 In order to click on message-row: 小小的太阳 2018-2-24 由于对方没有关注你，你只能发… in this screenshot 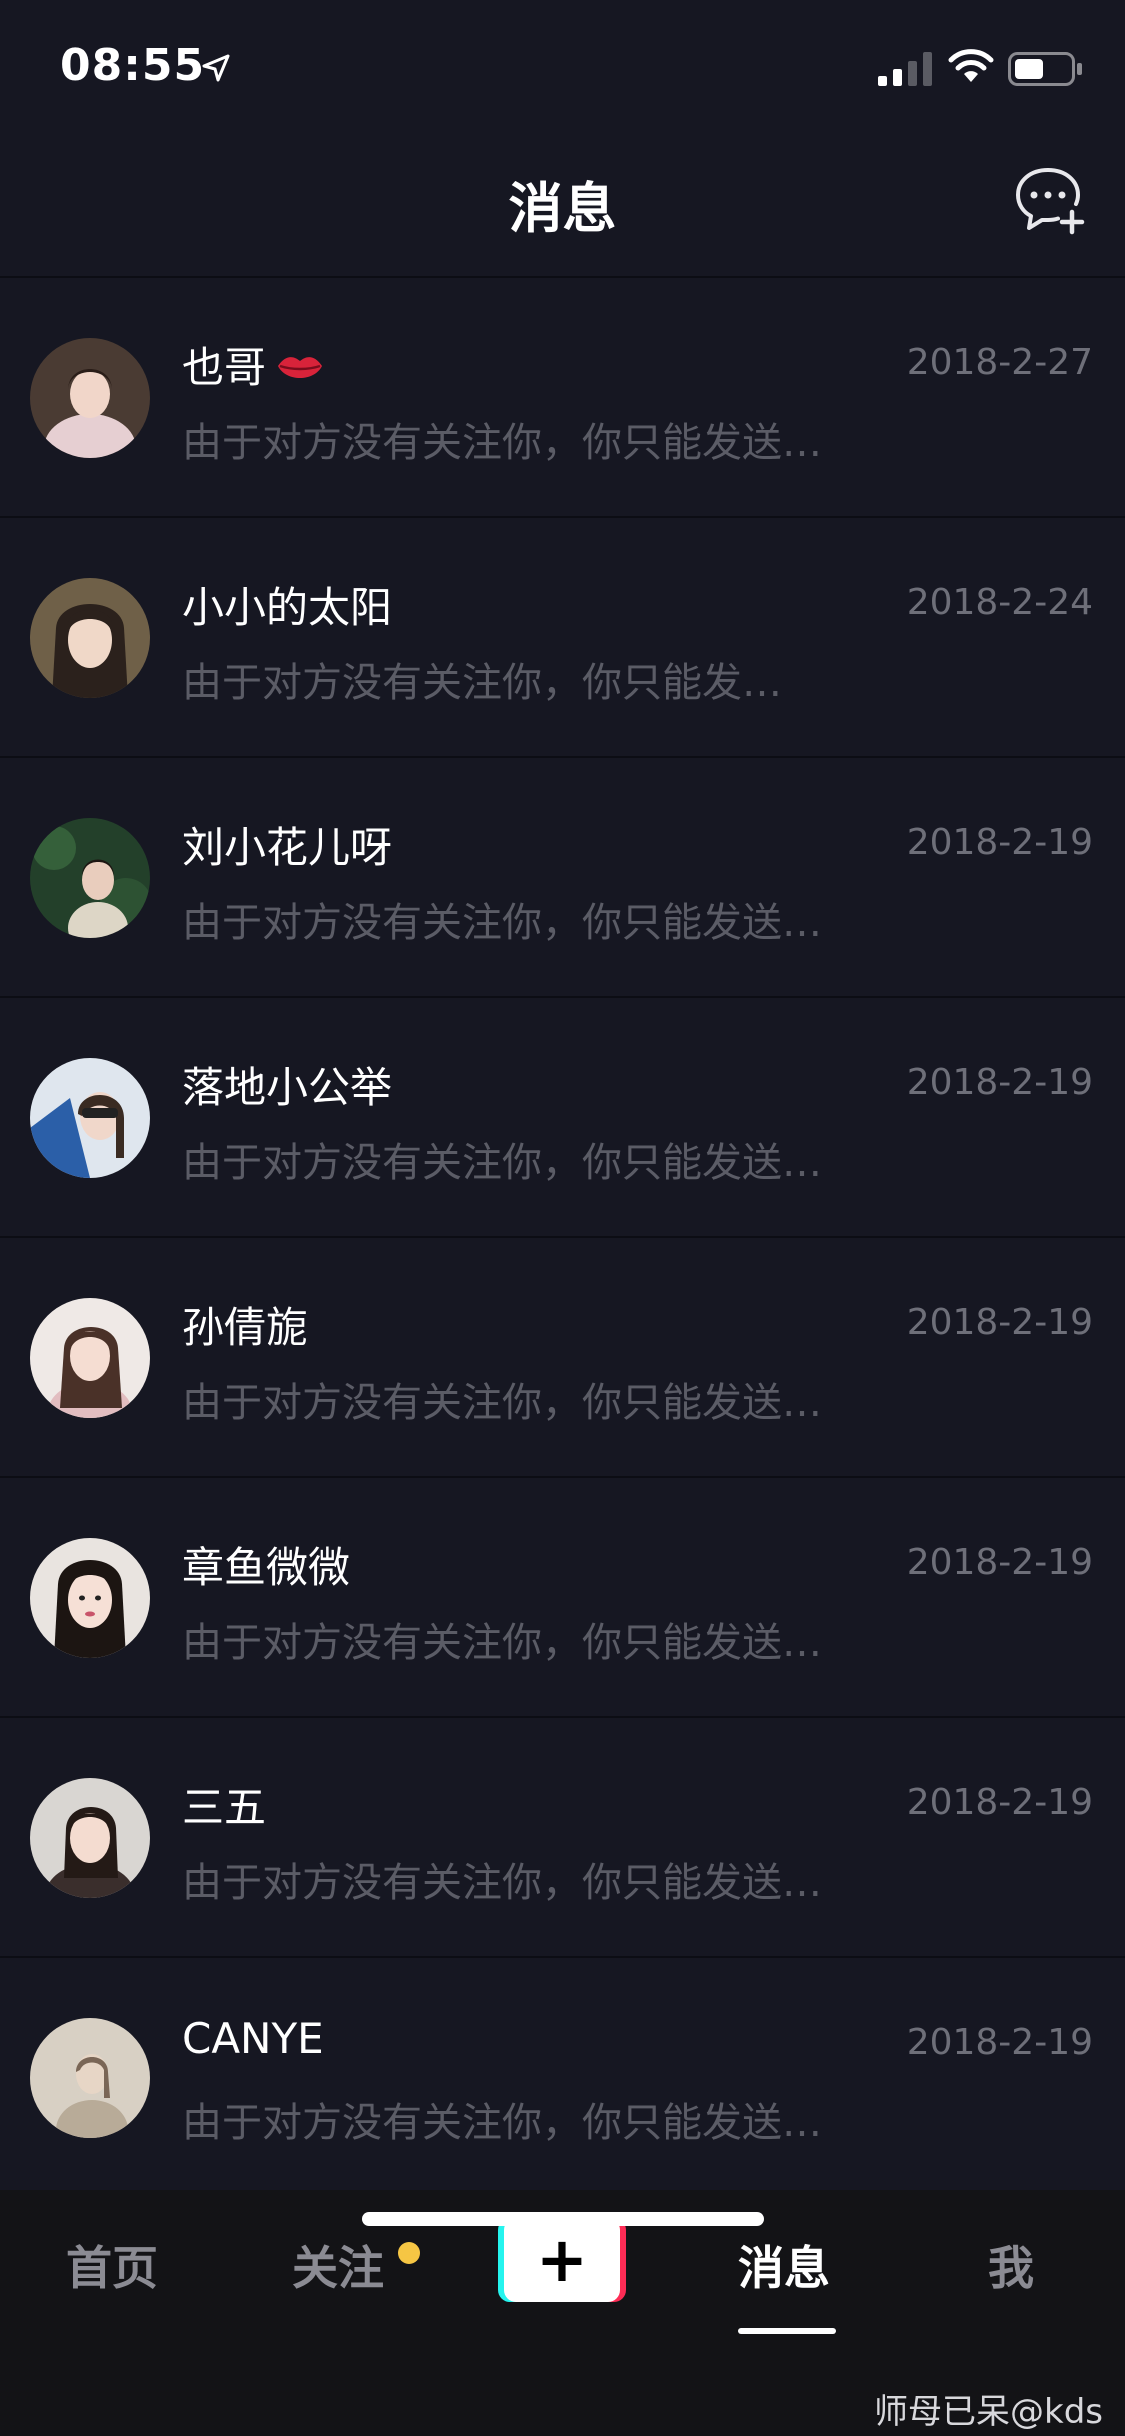, I will do `click(562, 638)`.